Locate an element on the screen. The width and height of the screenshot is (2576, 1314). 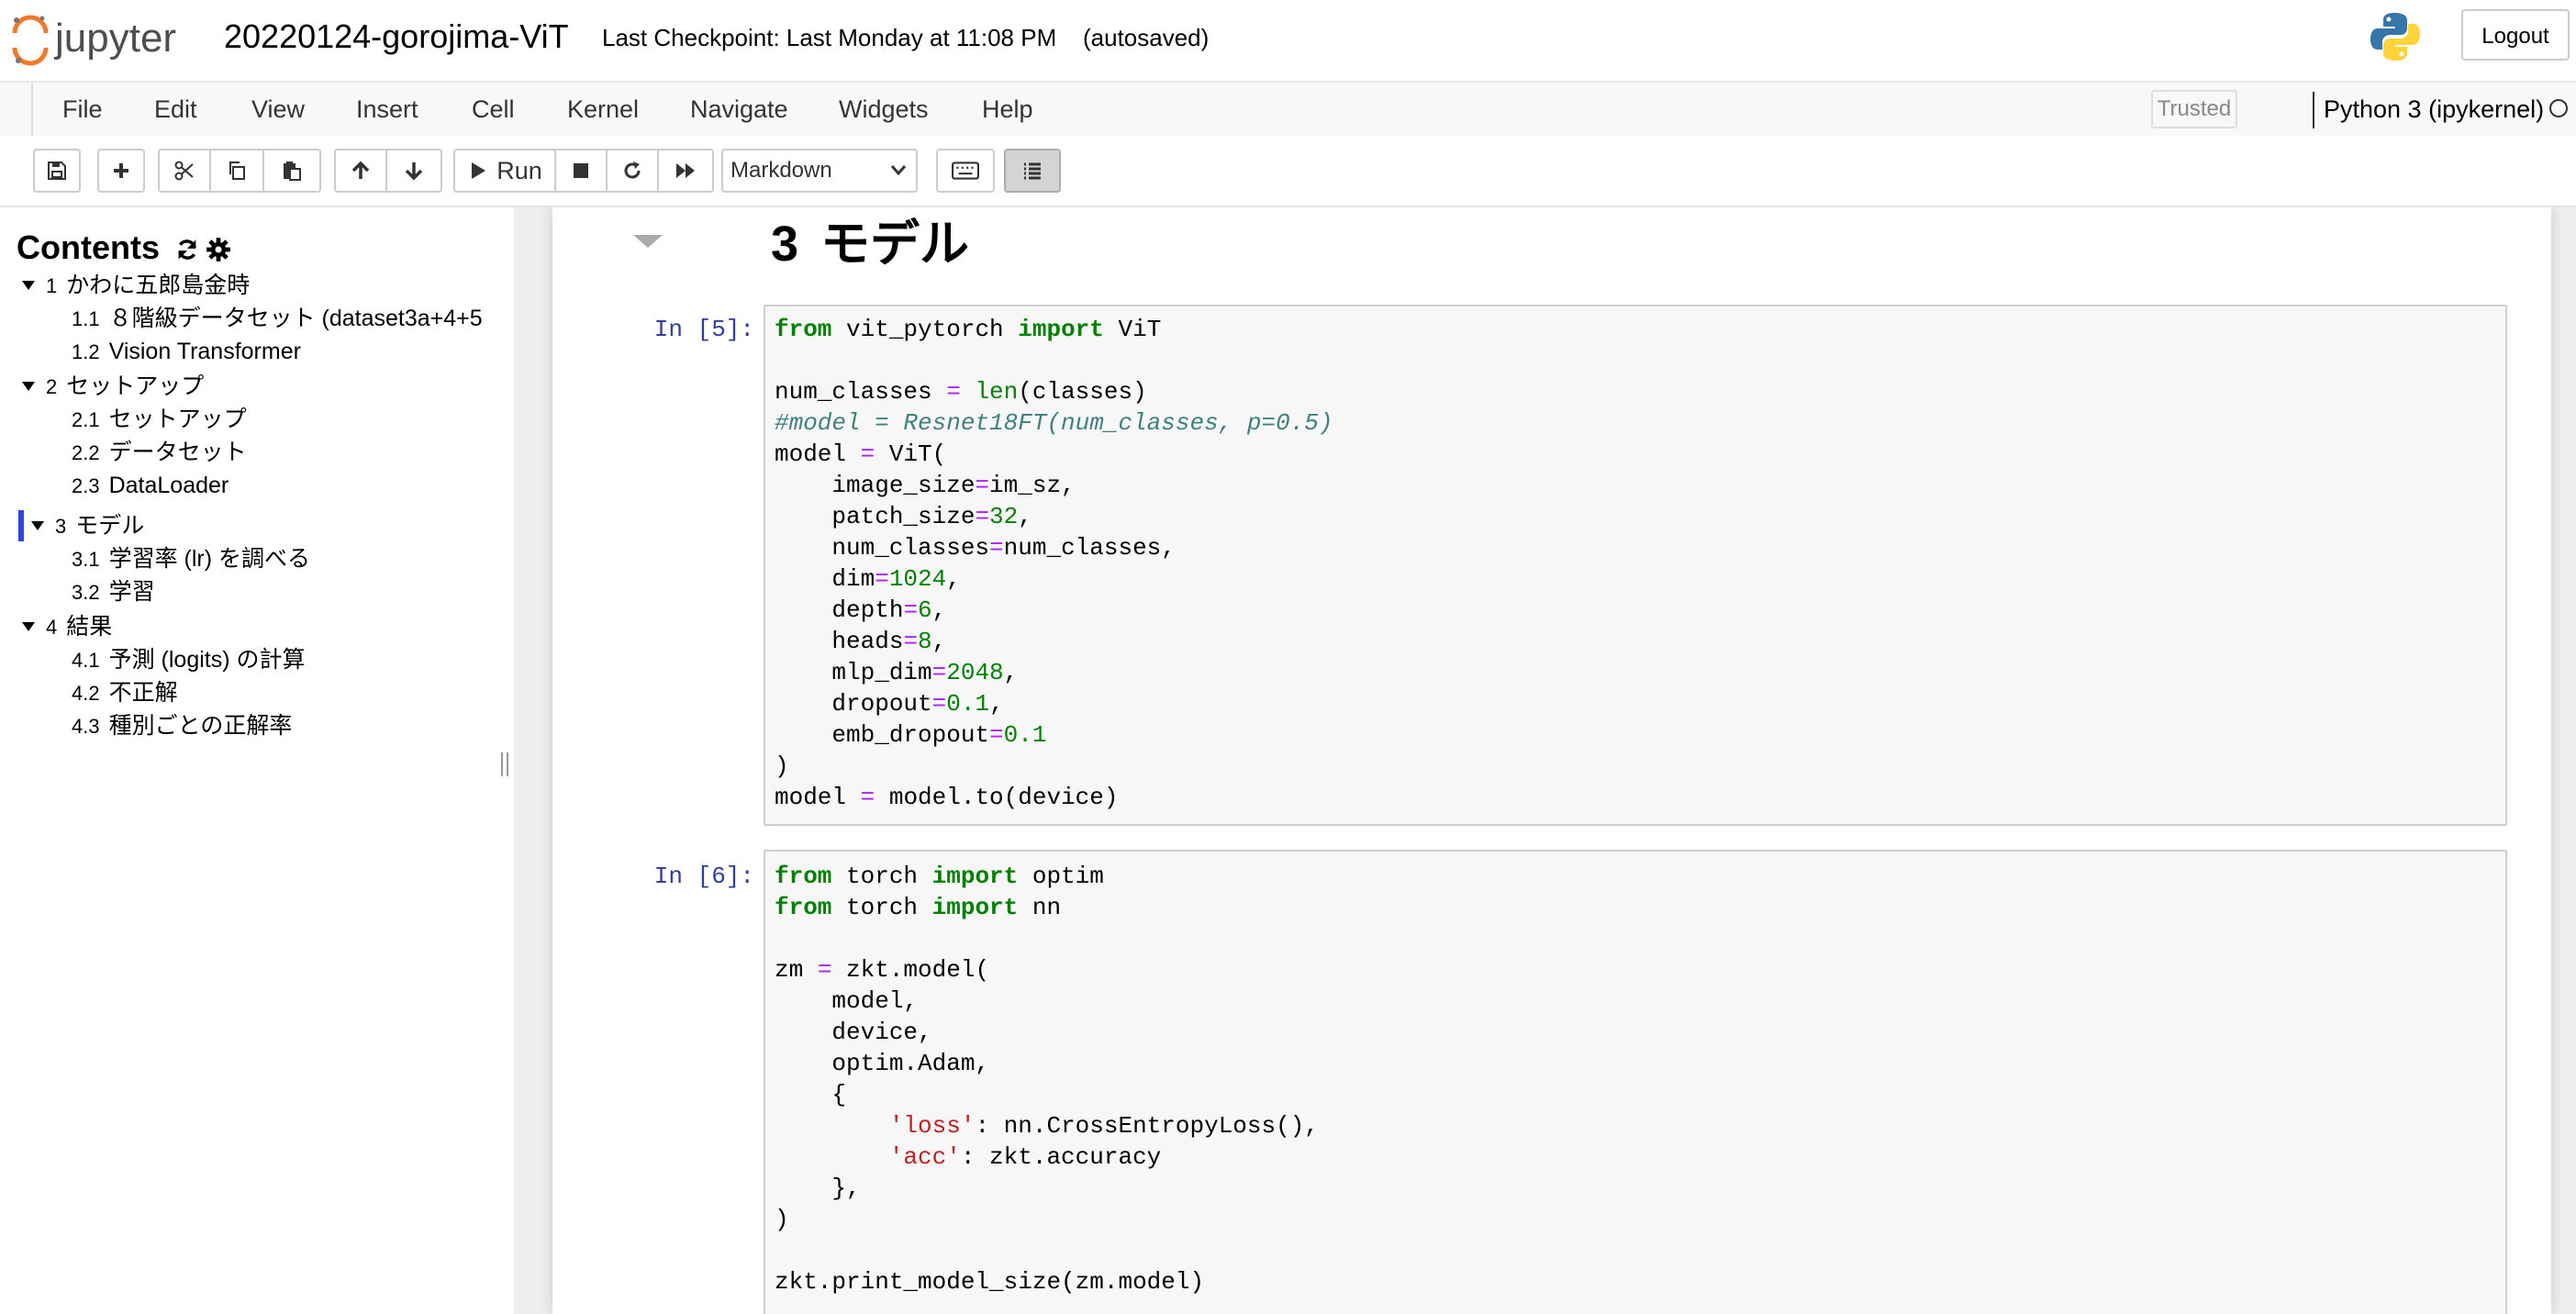
code-line: model, is located at coordinates (847, 1001).